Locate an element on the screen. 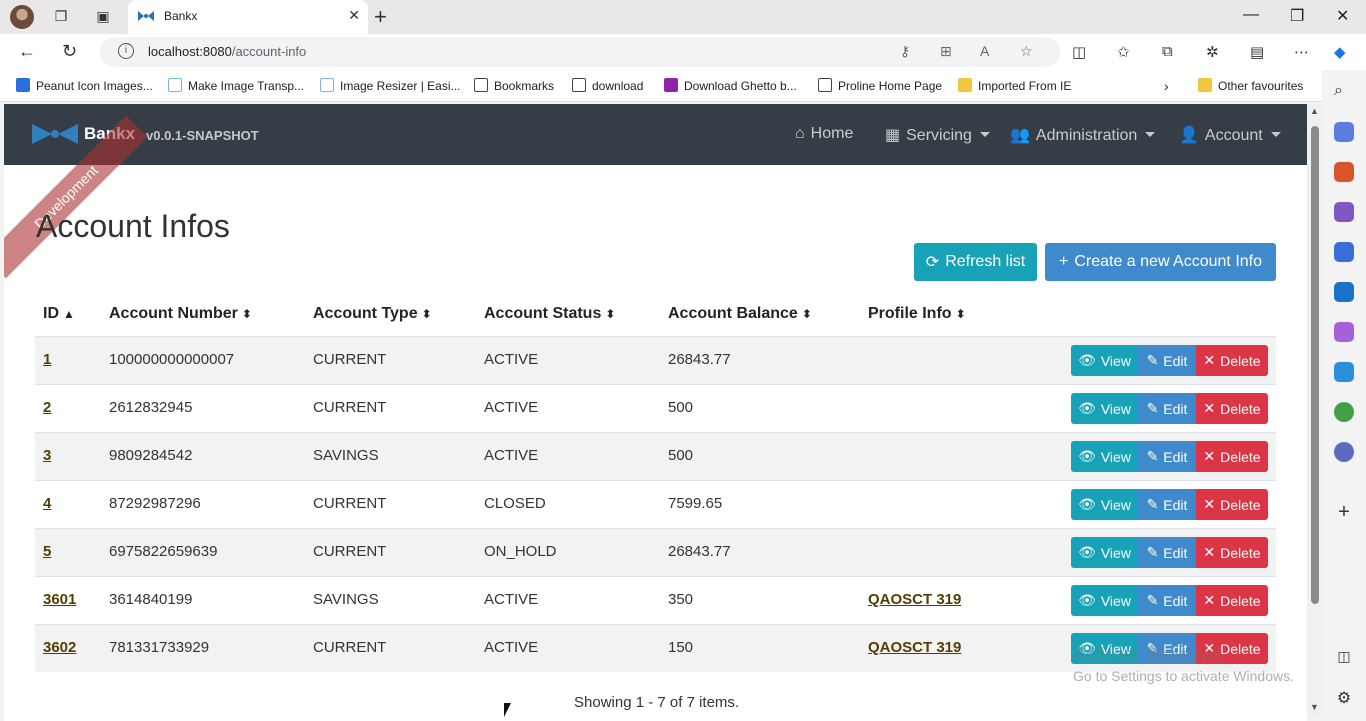 This screenshot has width=1366, height=721. back-icon: ← is located at coordinates (27, 51).